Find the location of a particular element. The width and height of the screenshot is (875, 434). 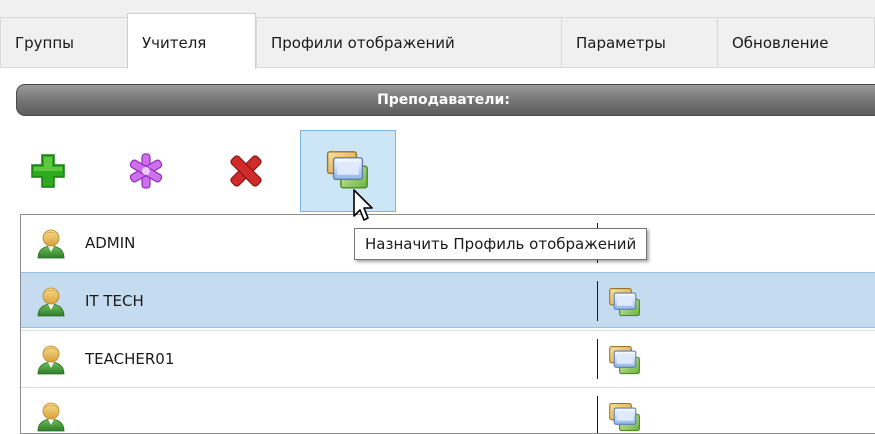

add-teacher-button is located at coordinates (48, 171).